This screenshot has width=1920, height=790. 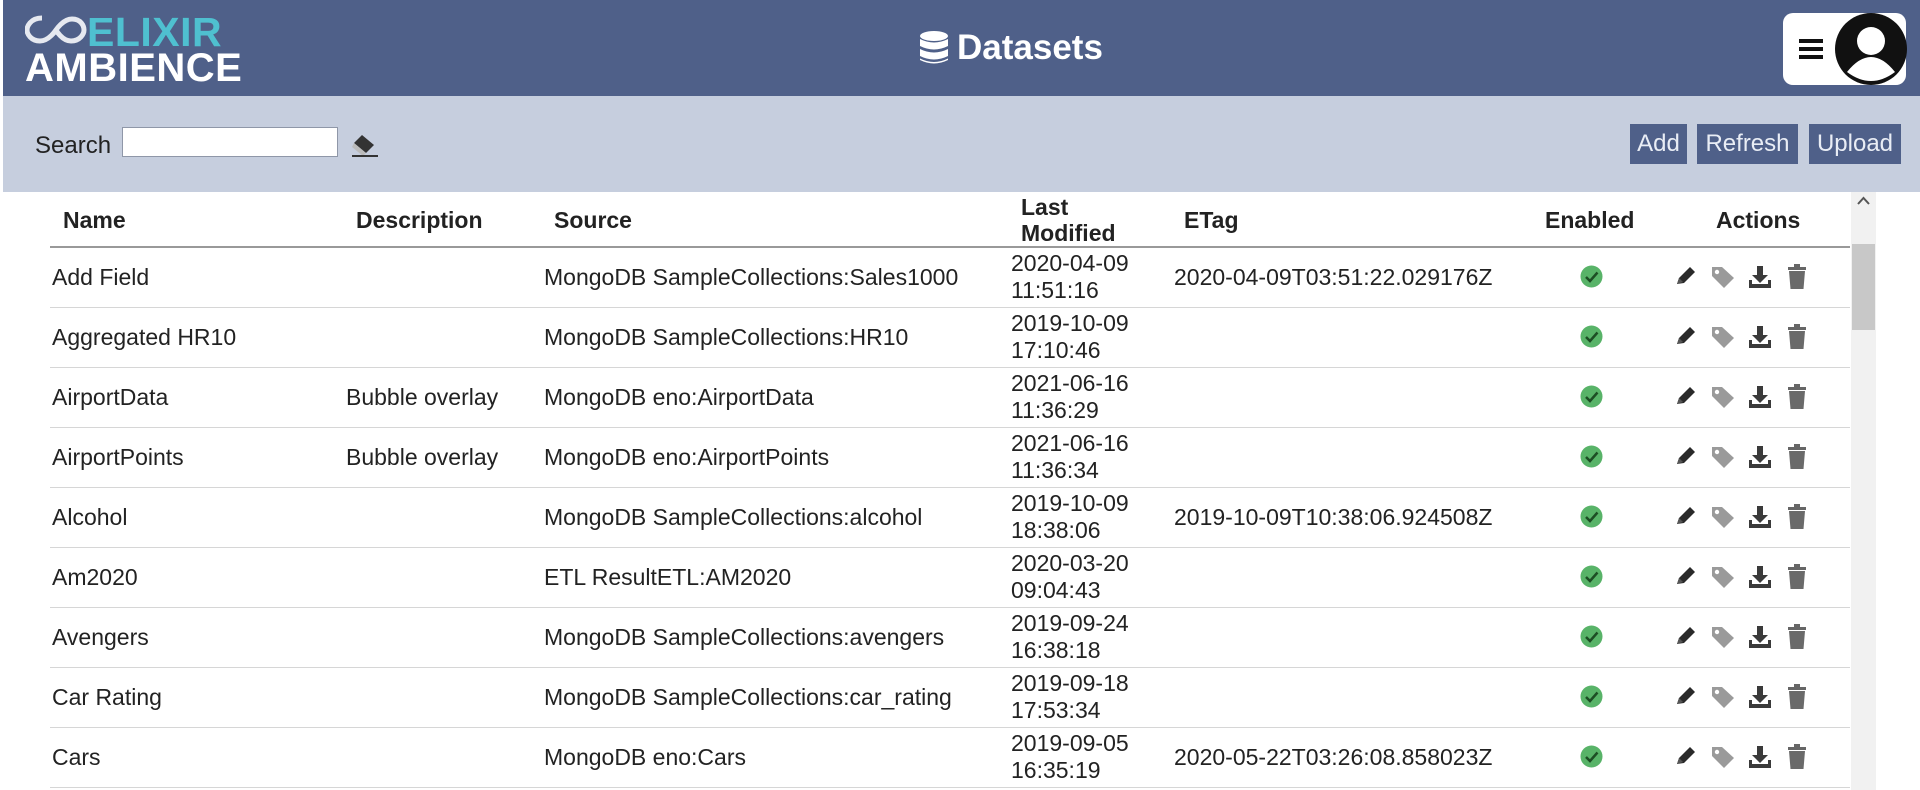 What do you see at coordinates (1056, 350) in the screenshot?
I see `last-modified-time: 17:10:46` at bounding box center [1056, 350].